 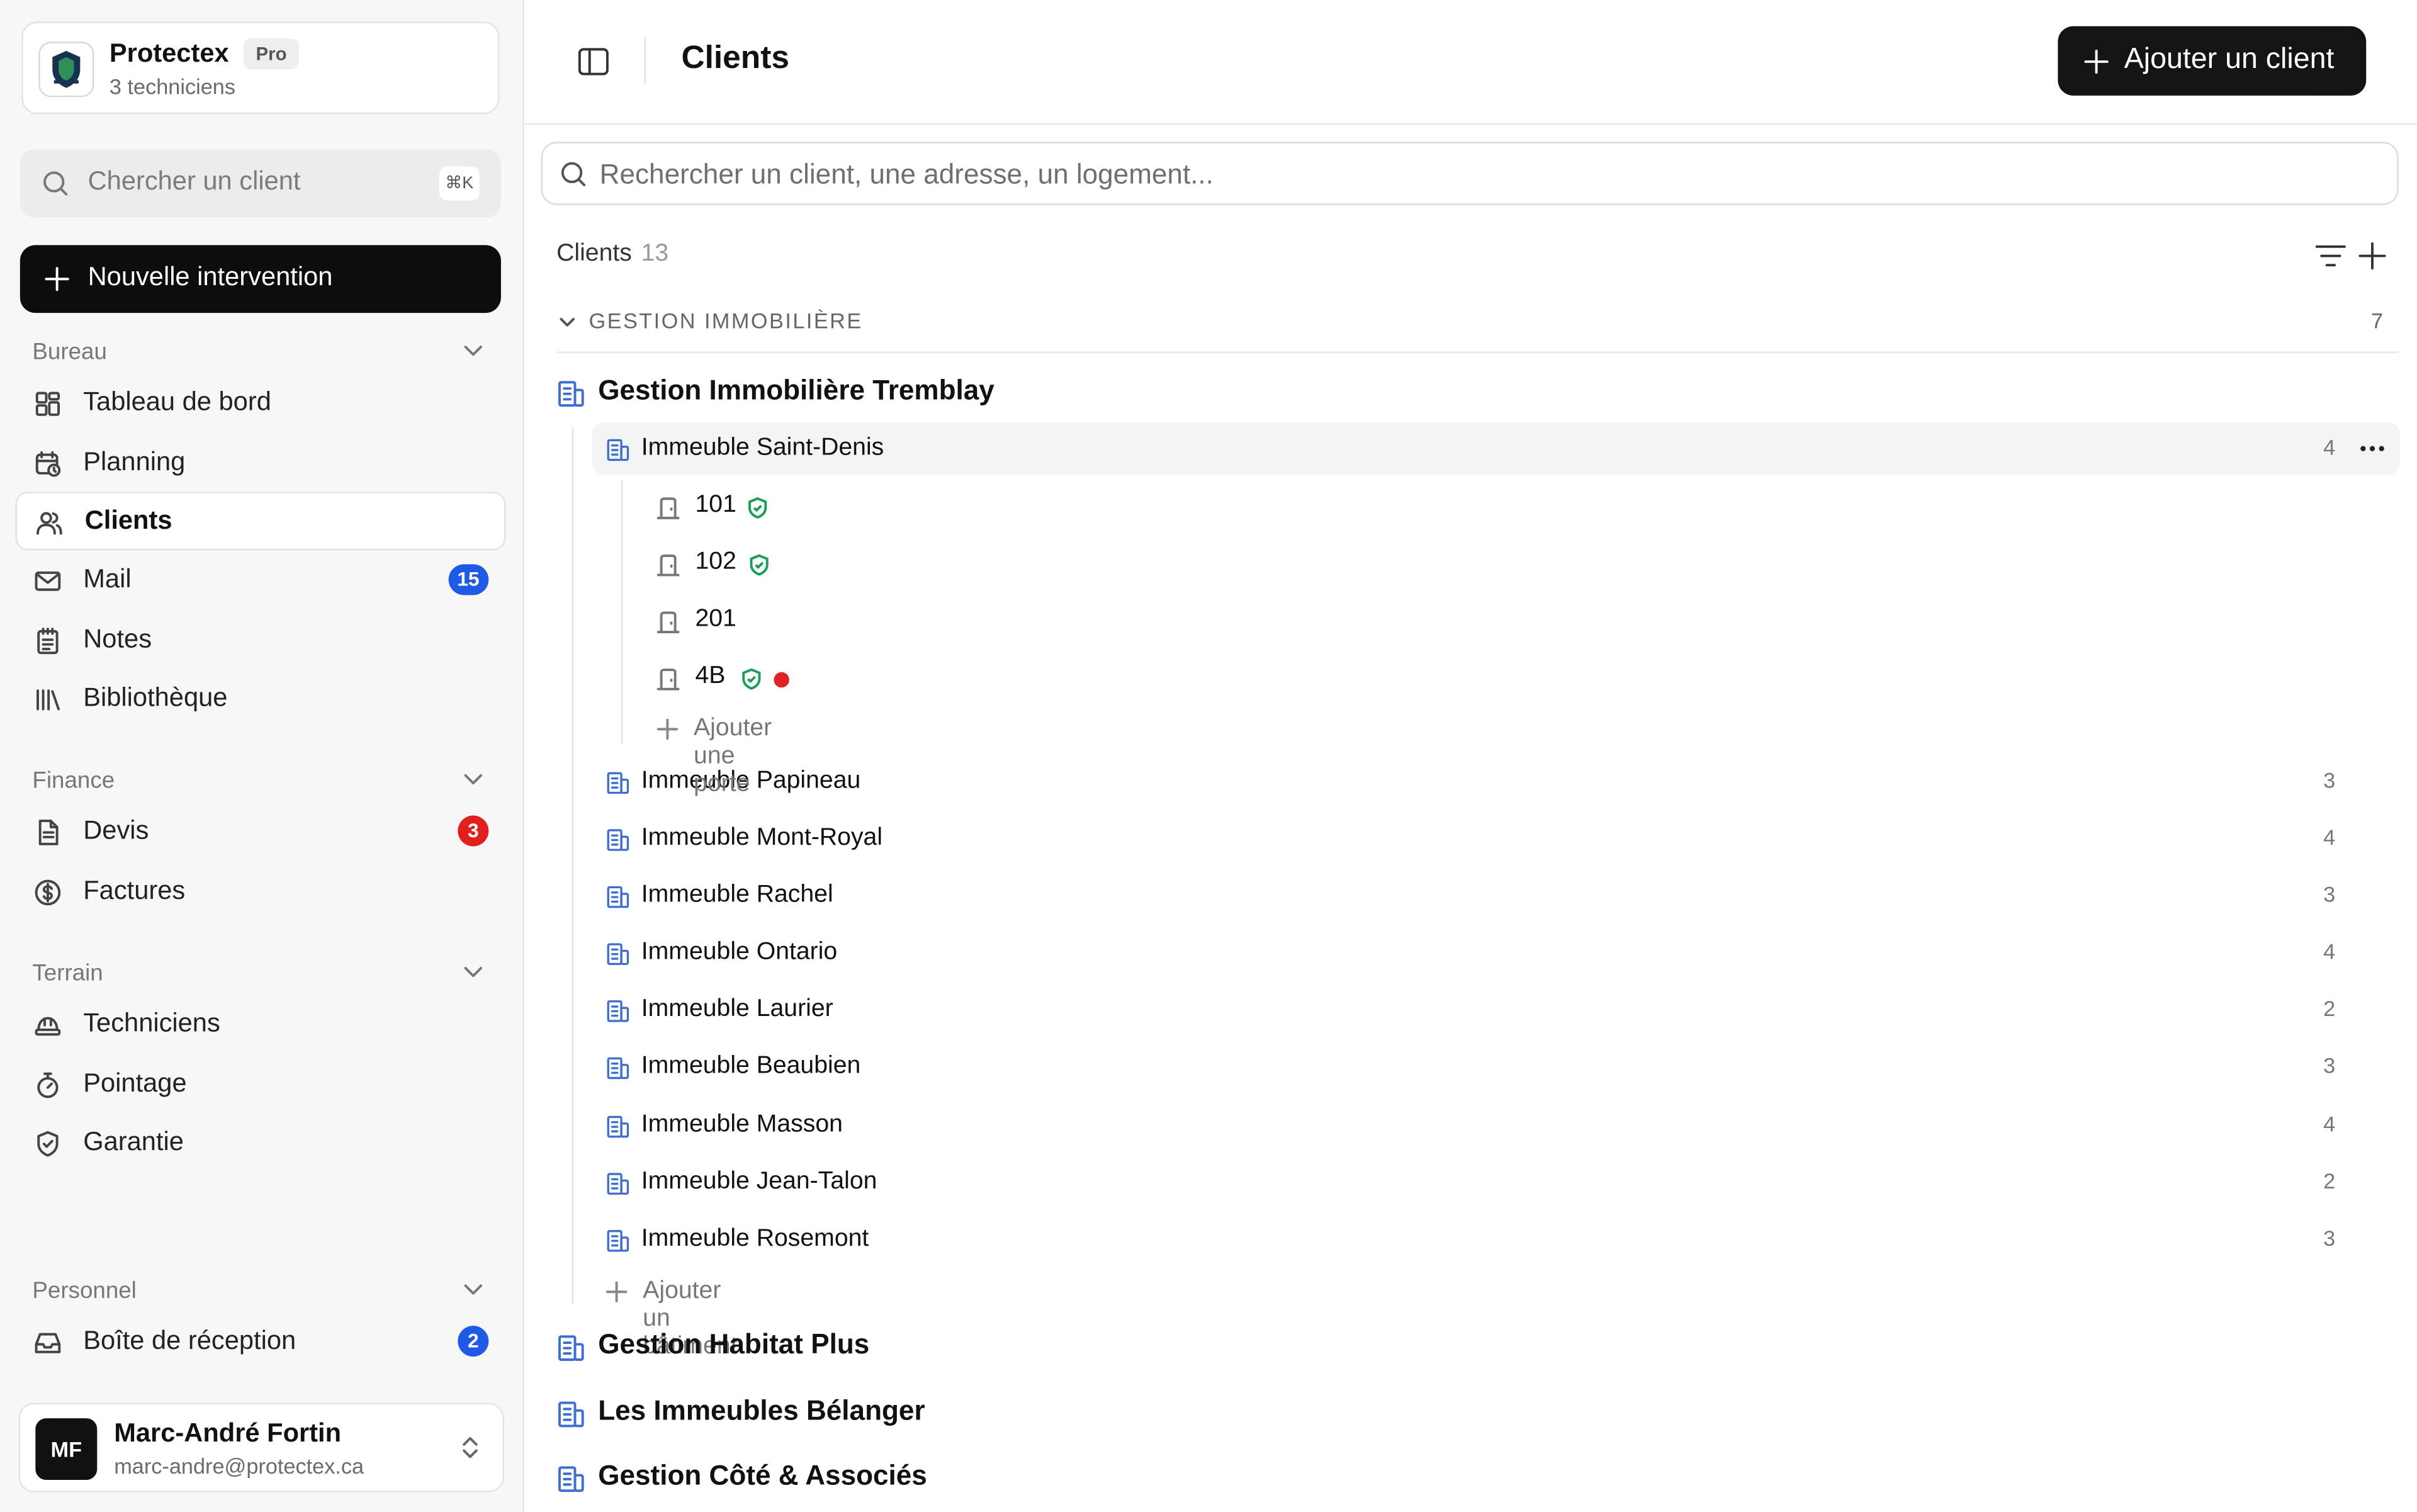 I want to click on building-name: Immeuble Masson, so click(x=742, y=1124).